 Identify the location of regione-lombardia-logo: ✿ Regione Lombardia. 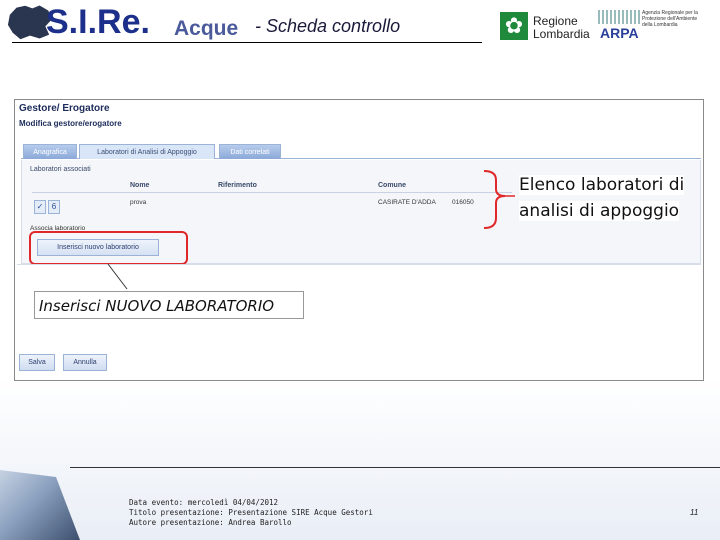
(548, 27).